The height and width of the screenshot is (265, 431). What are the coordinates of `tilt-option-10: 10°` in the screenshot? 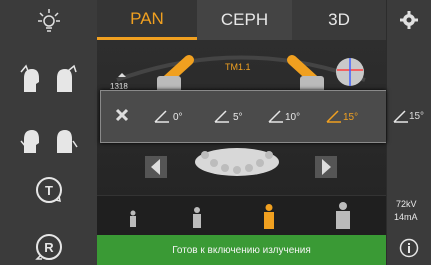 It's located at (283, 117).